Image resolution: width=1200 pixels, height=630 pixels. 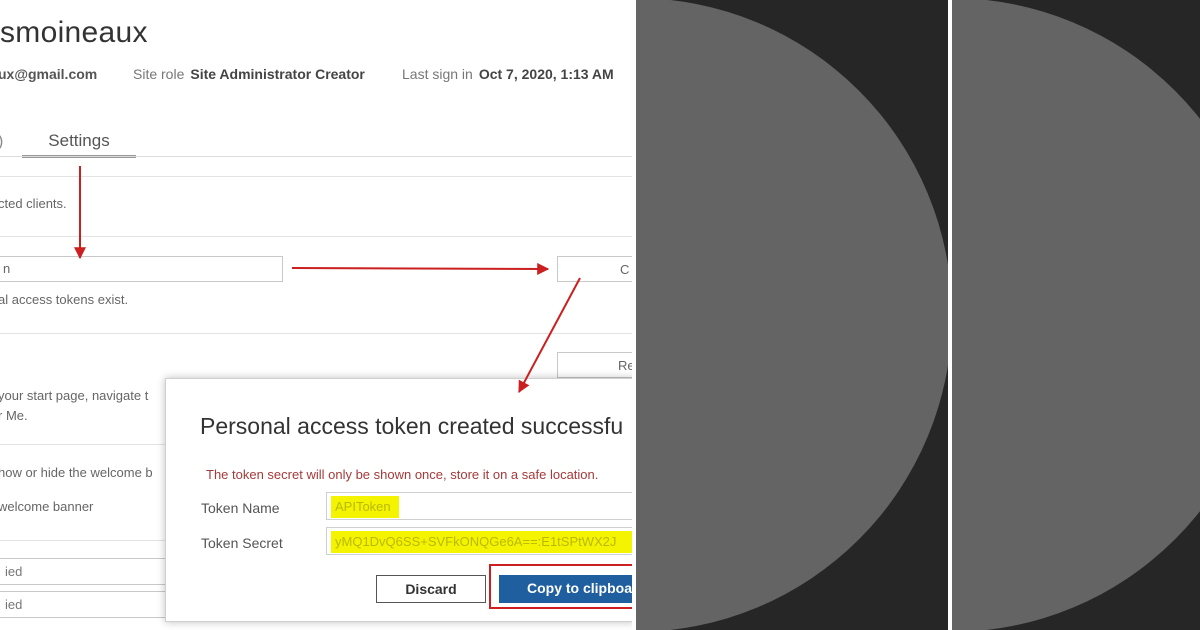 What do you see at coordinates (76, 472) in the screenshot?
I see `welcome-banner-description: how or hide the welcome b` at bounding box center [76, 472].